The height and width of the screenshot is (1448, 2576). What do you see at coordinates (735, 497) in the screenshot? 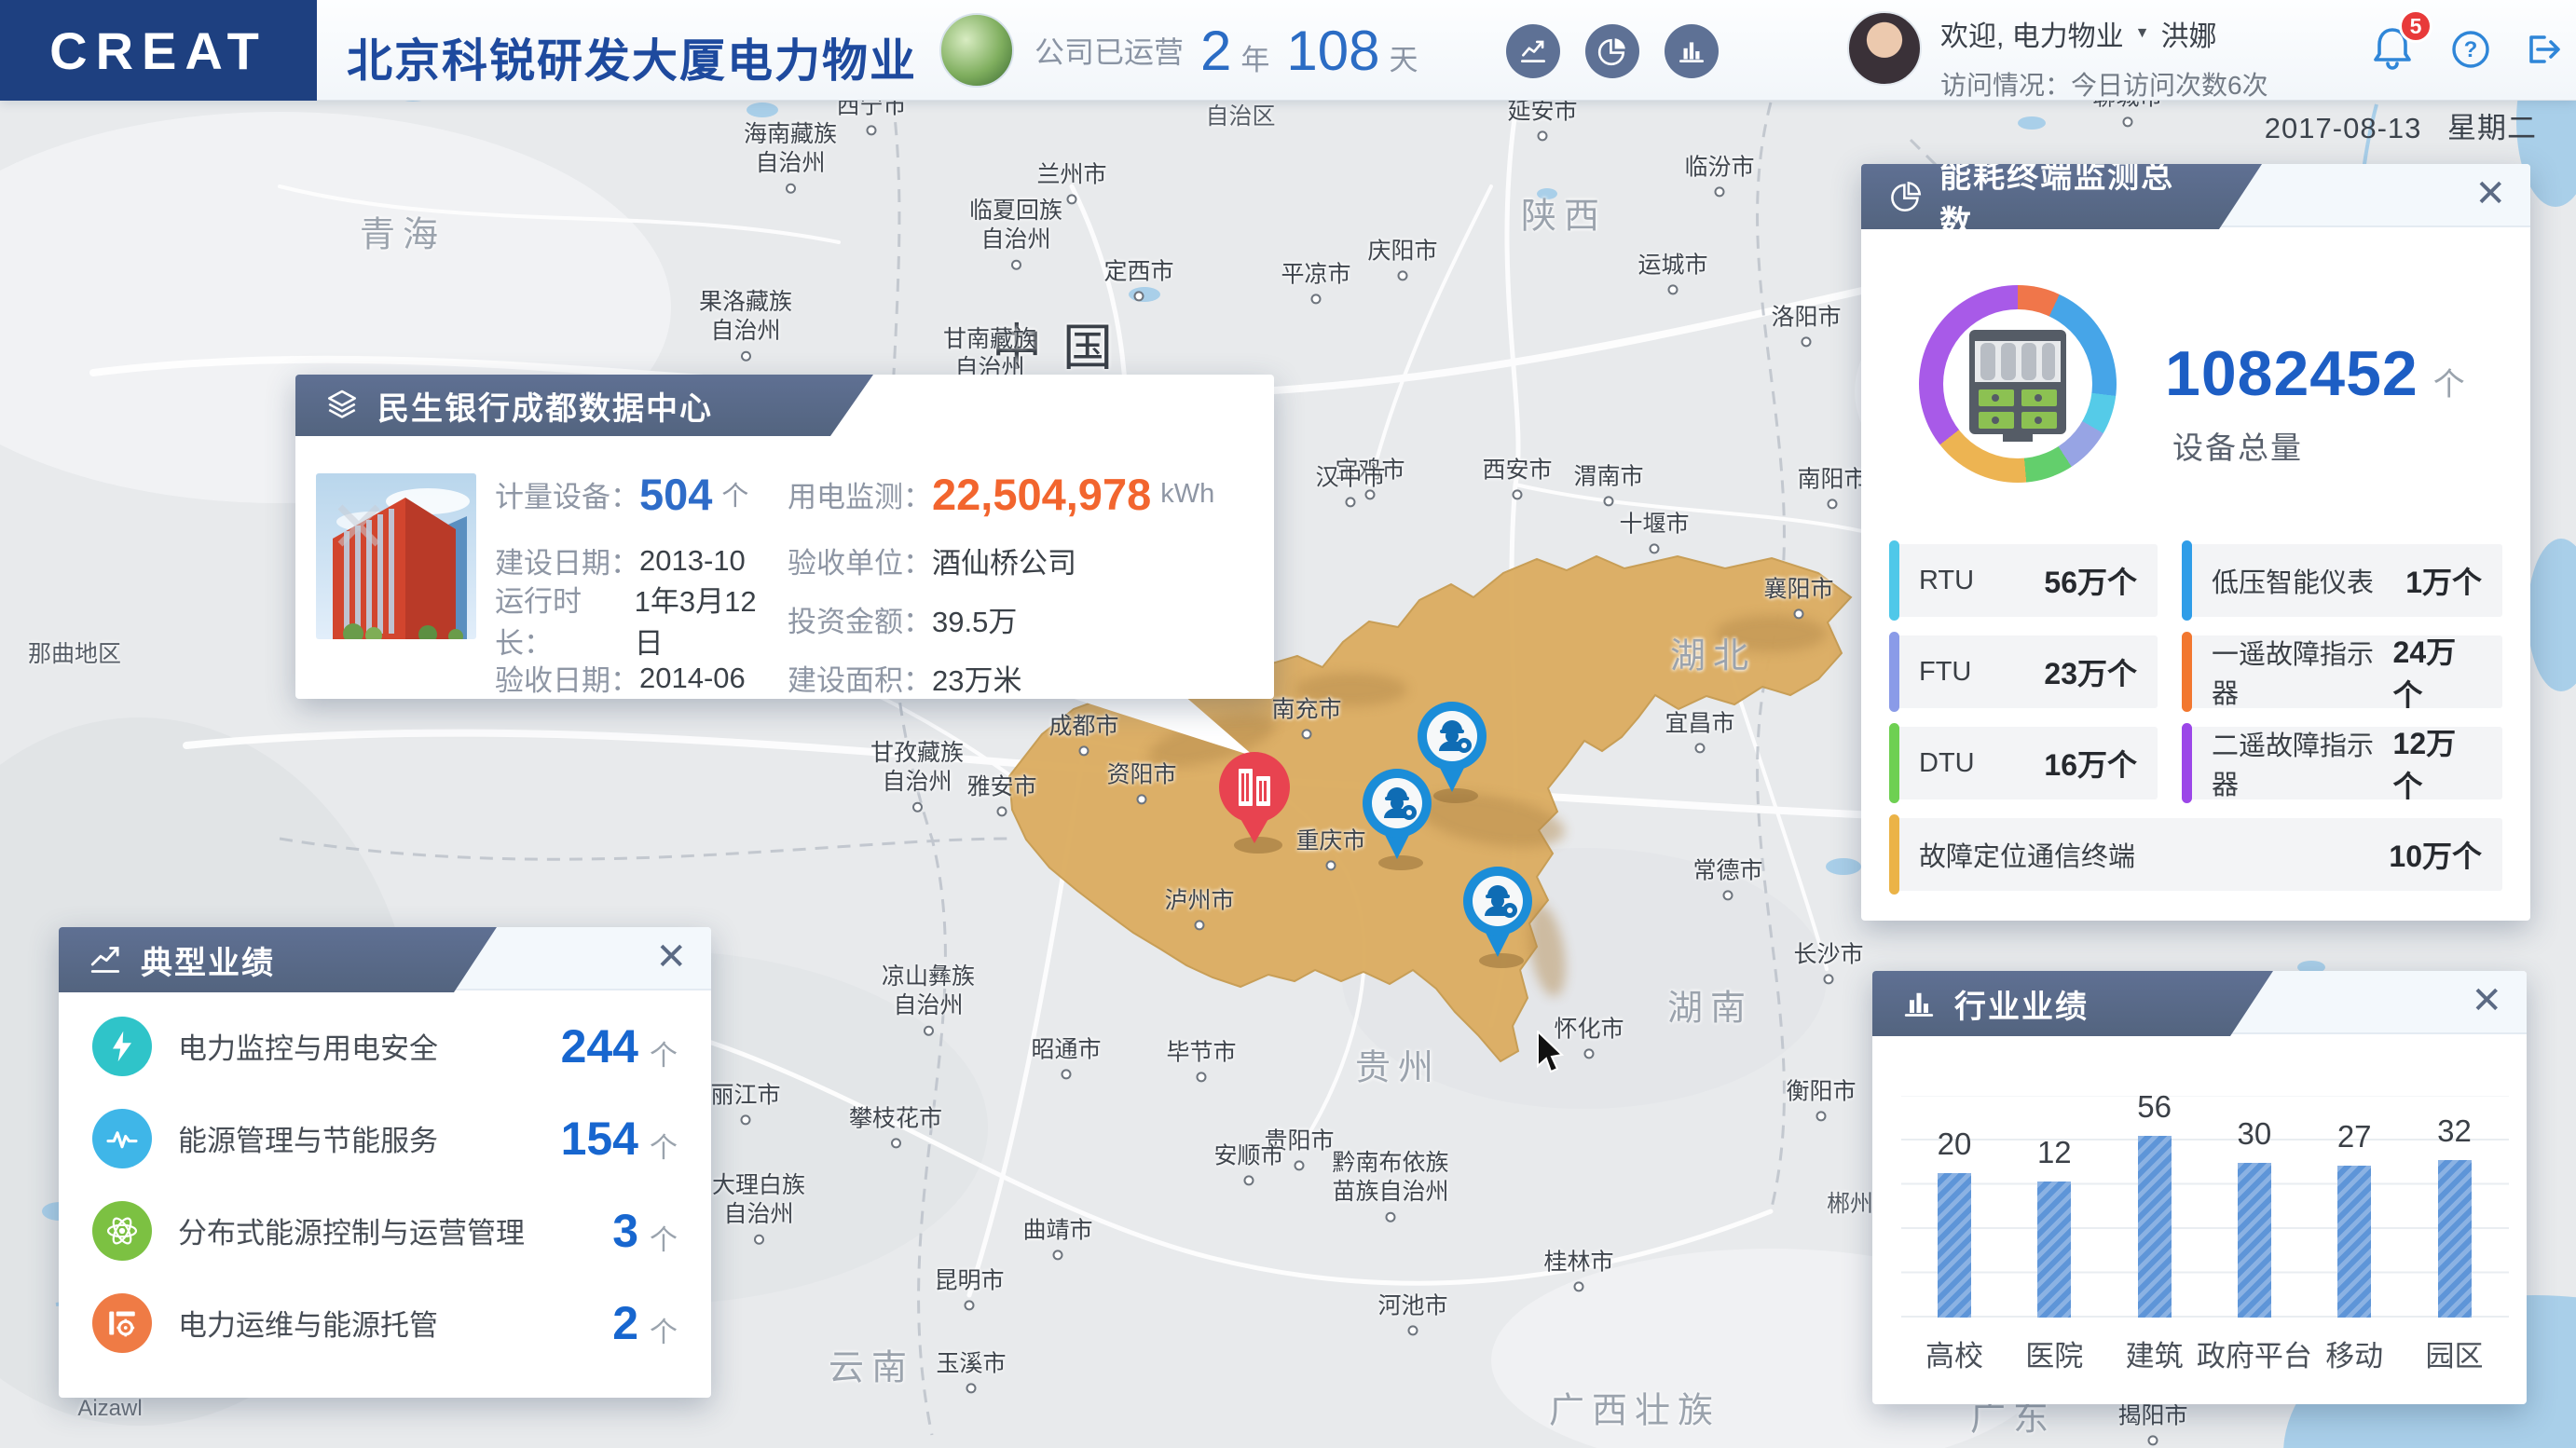
I see `field-unit: 个` at bounding box center [735, 497].